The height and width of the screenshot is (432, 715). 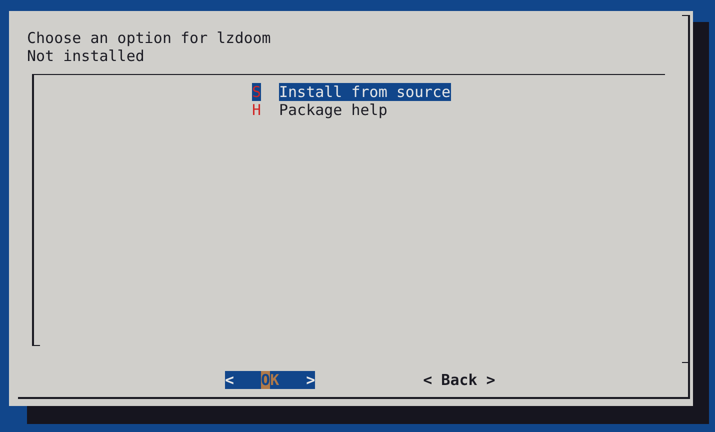 I want to click on dialog-title: Choose an option for lzdoom, so click(x=149, y=38).